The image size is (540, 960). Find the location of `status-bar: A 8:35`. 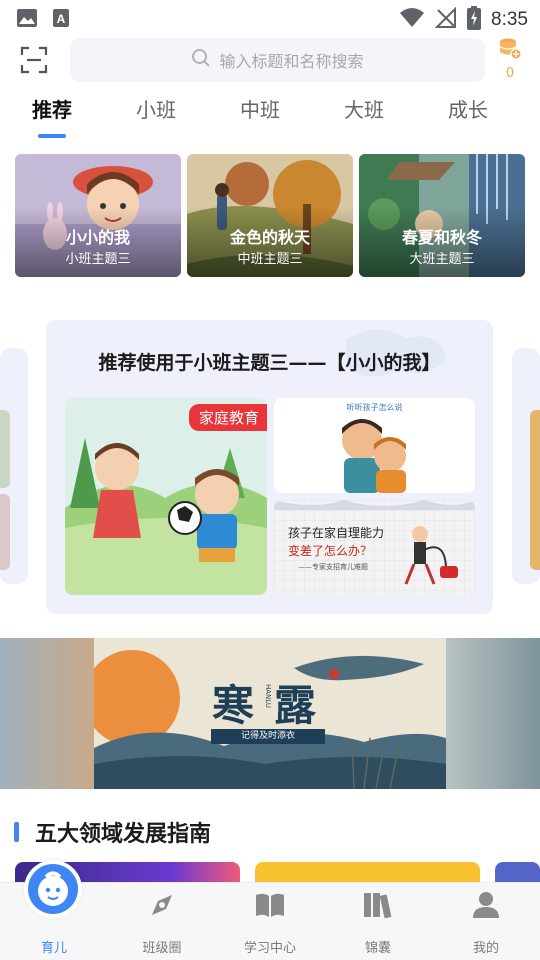

status-bar: A 8:35 is located at coordinates (270, 18).